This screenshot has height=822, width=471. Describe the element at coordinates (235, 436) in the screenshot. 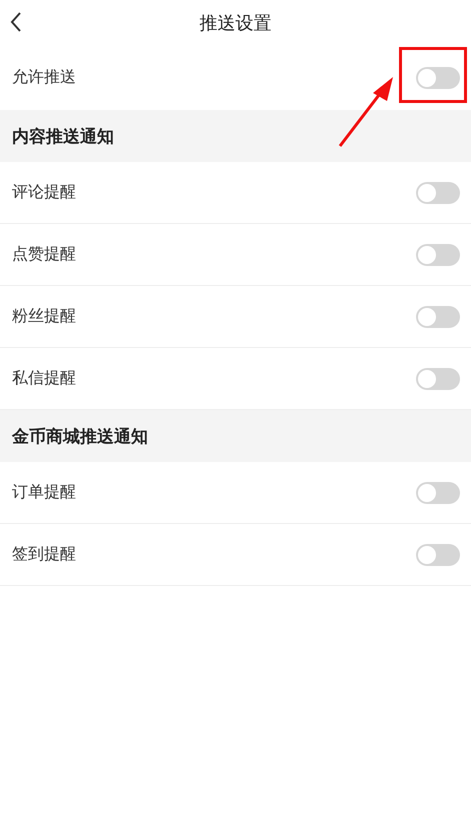

I see `section-header: 金币商城推送通知` at that location.